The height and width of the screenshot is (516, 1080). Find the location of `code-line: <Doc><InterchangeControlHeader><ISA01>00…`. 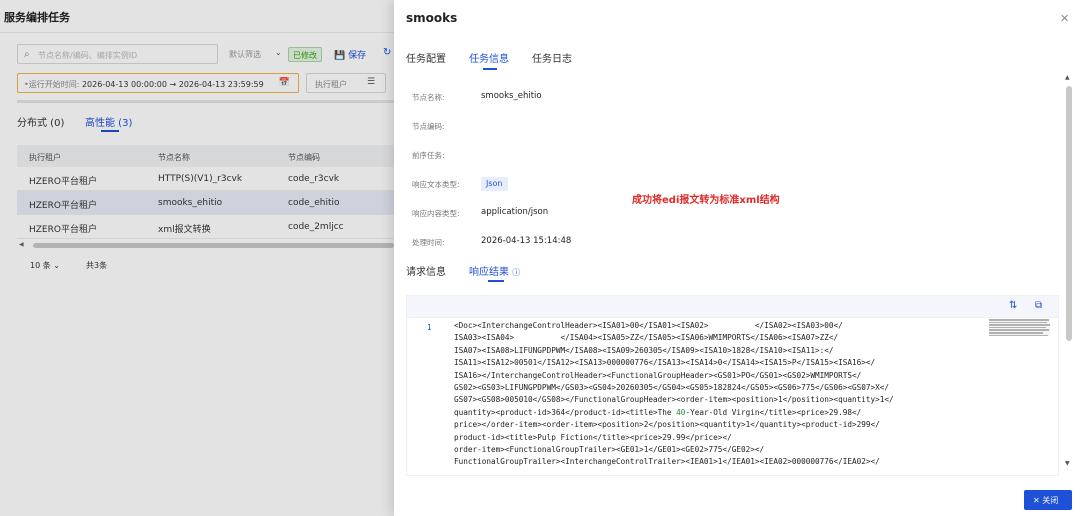

code-line: <Doc><InterchangeControlHeader><ISA01>00… is located at coordinates (648, 325).